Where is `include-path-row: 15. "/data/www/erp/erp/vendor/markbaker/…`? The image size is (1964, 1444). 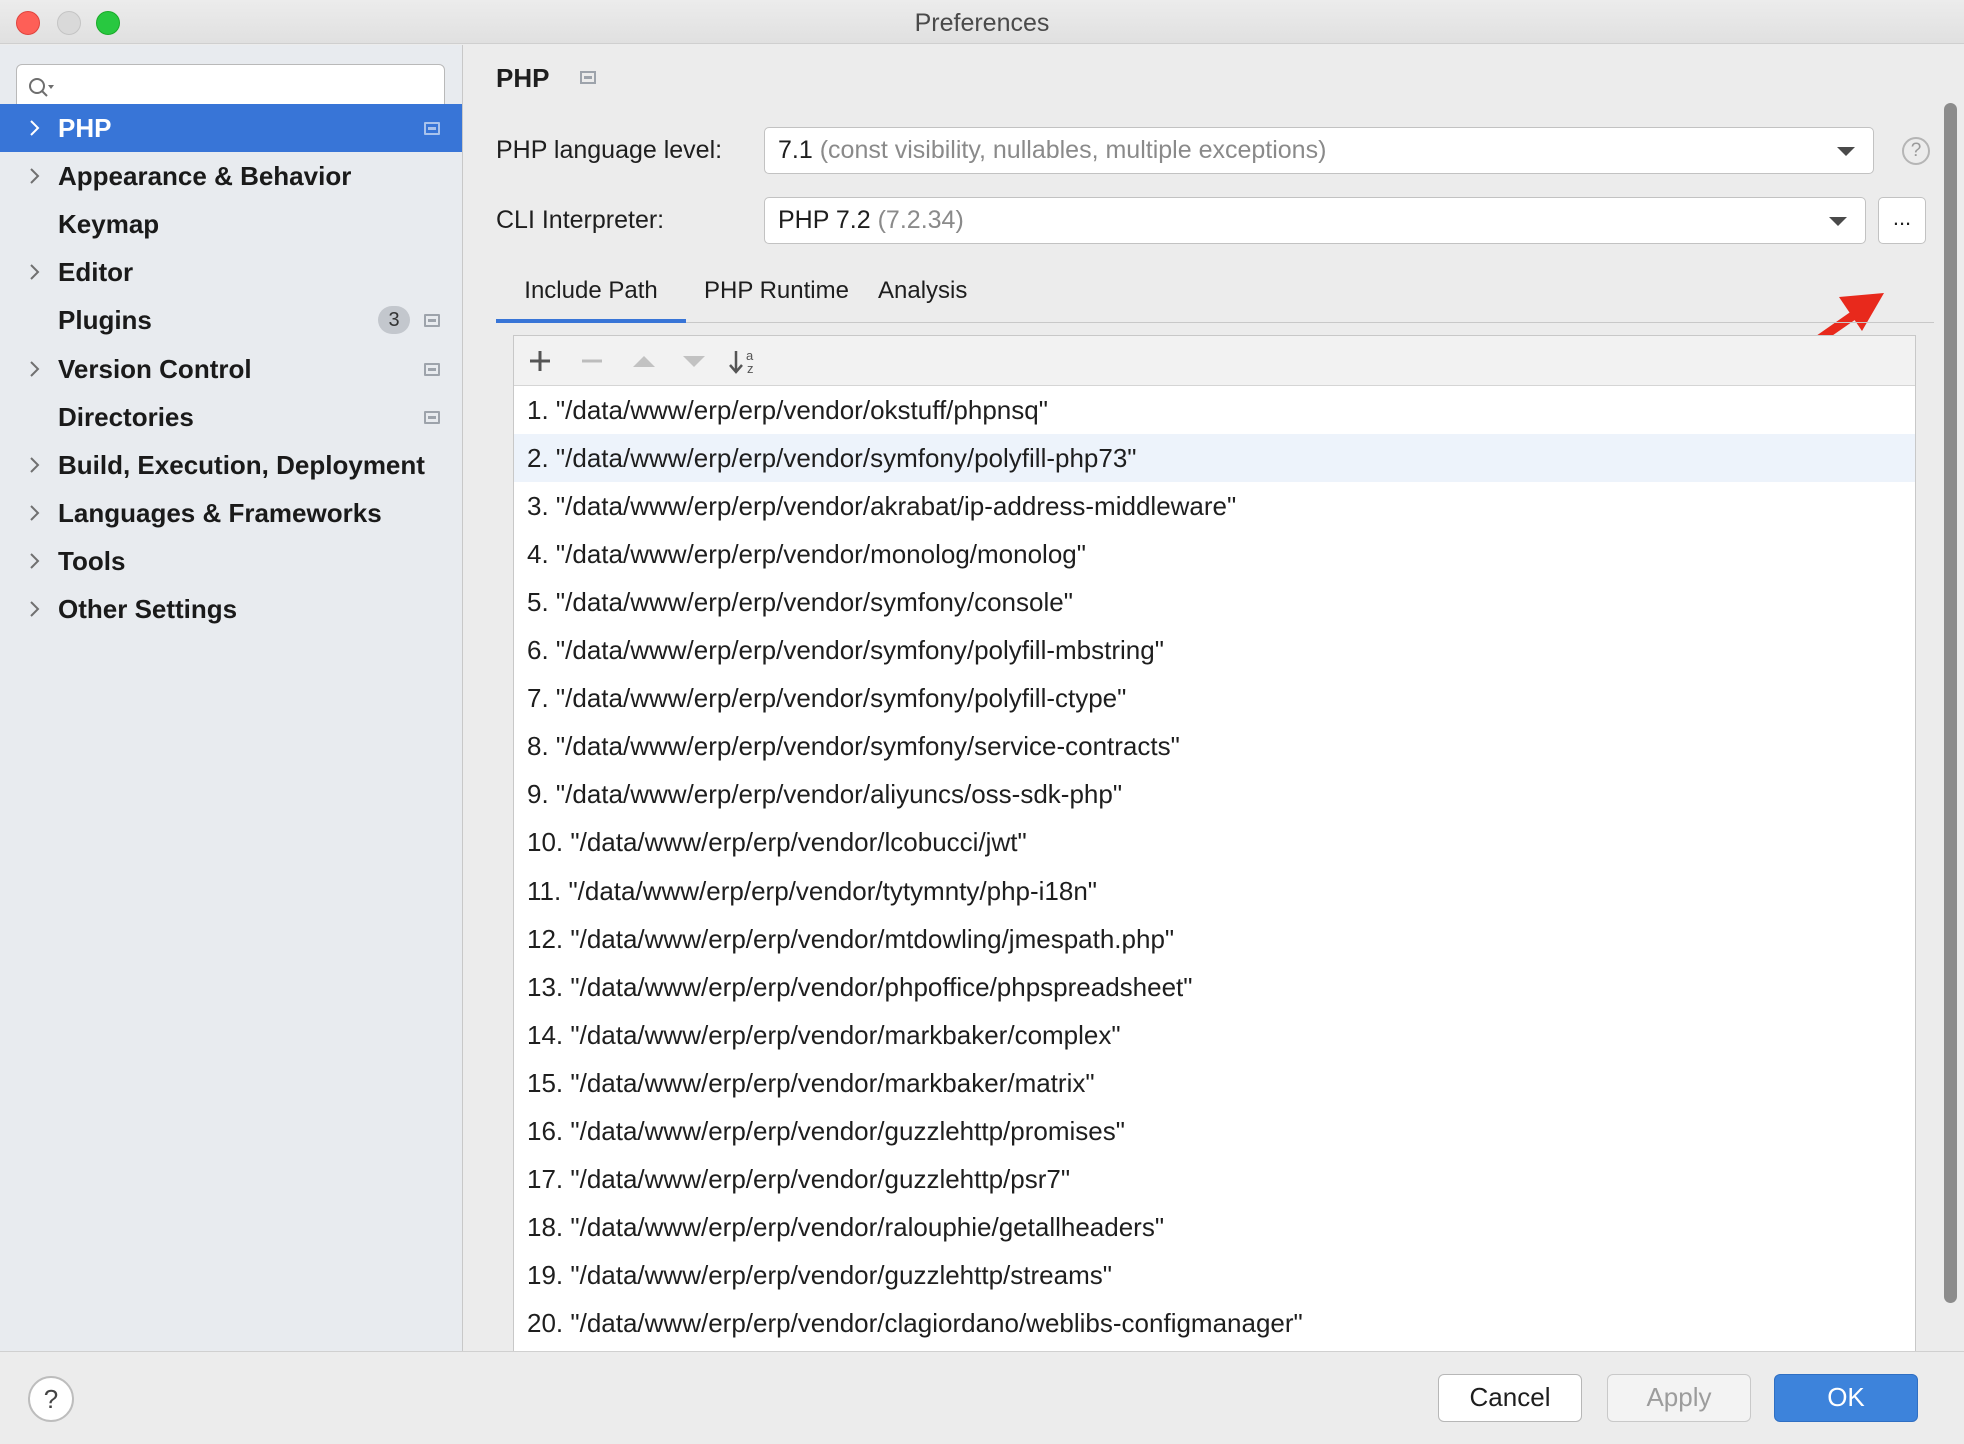 include-path-row: 15. "/data/www/erp/erp/vendor/markbaker/… is located at coordinates (1214, 1083).